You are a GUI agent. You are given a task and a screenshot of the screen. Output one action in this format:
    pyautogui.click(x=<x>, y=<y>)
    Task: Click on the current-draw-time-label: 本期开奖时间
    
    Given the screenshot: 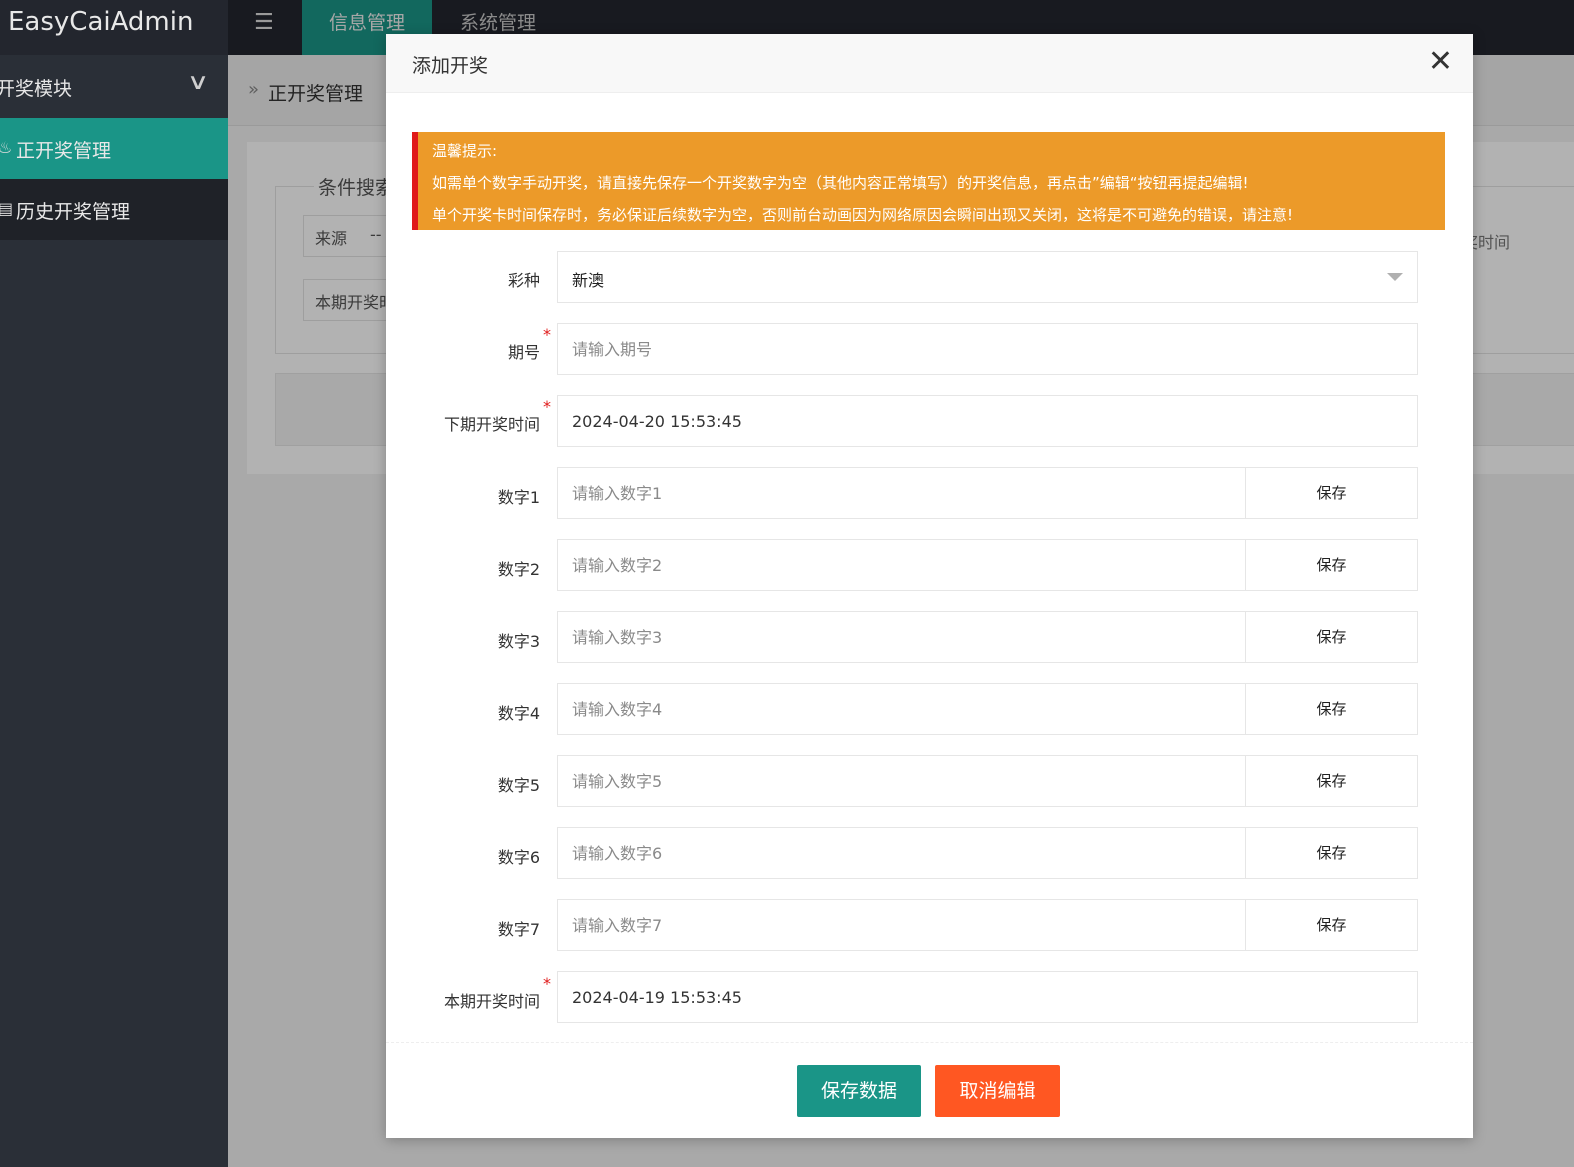 What is the action you would take?
    pyautogui.click(x=491, y=1001)
    